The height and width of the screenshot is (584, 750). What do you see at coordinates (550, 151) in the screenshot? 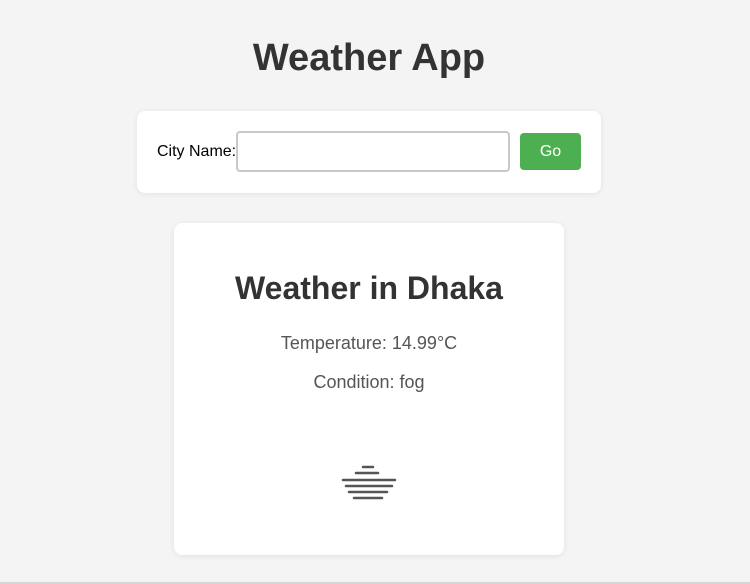
I see `go-button: Go` at bounding box center [550, 151].